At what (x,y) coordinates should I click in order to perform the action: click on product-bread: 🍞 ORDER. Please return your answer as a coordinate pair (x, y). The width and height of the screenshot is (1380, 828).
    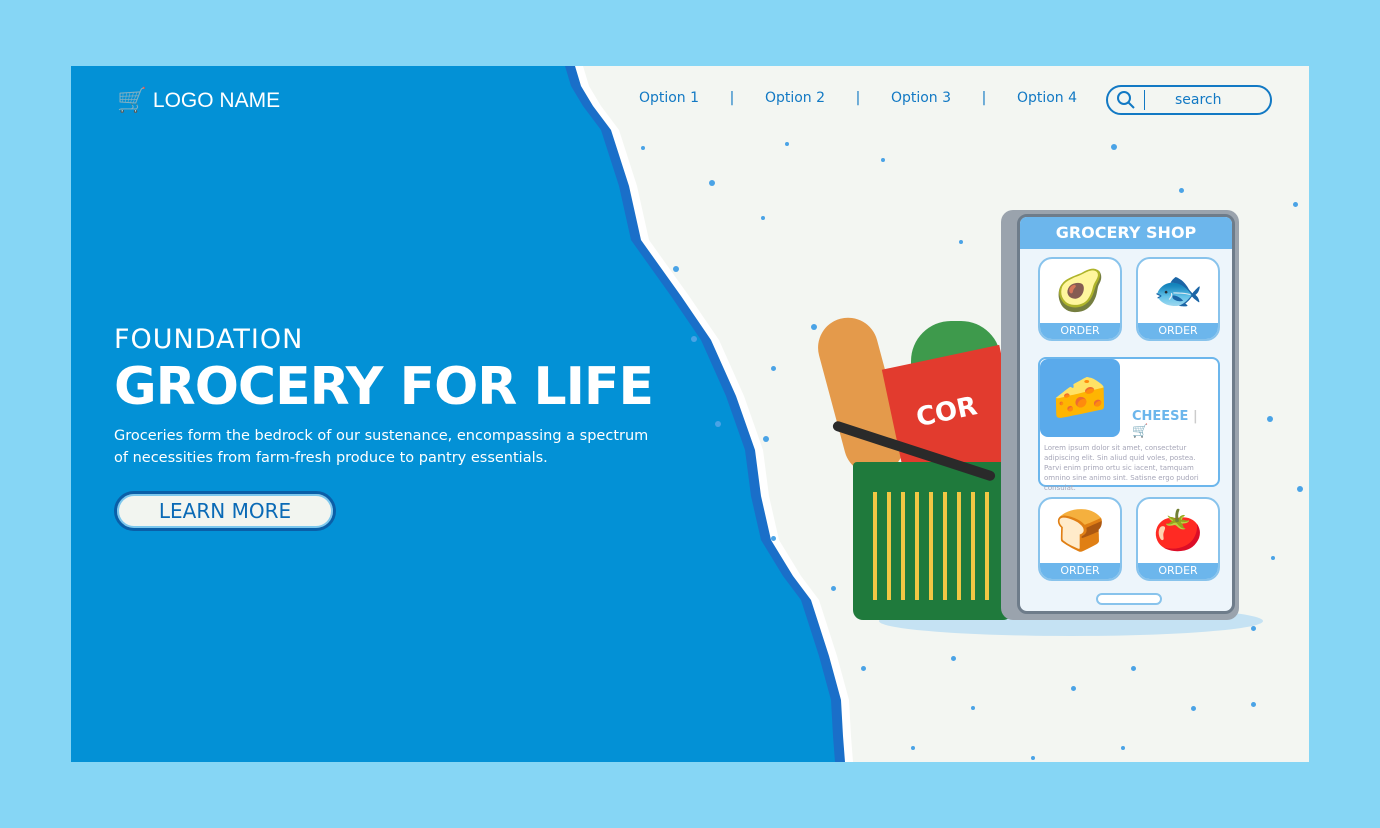
    Looking at the image, I should click on (1080, 539).